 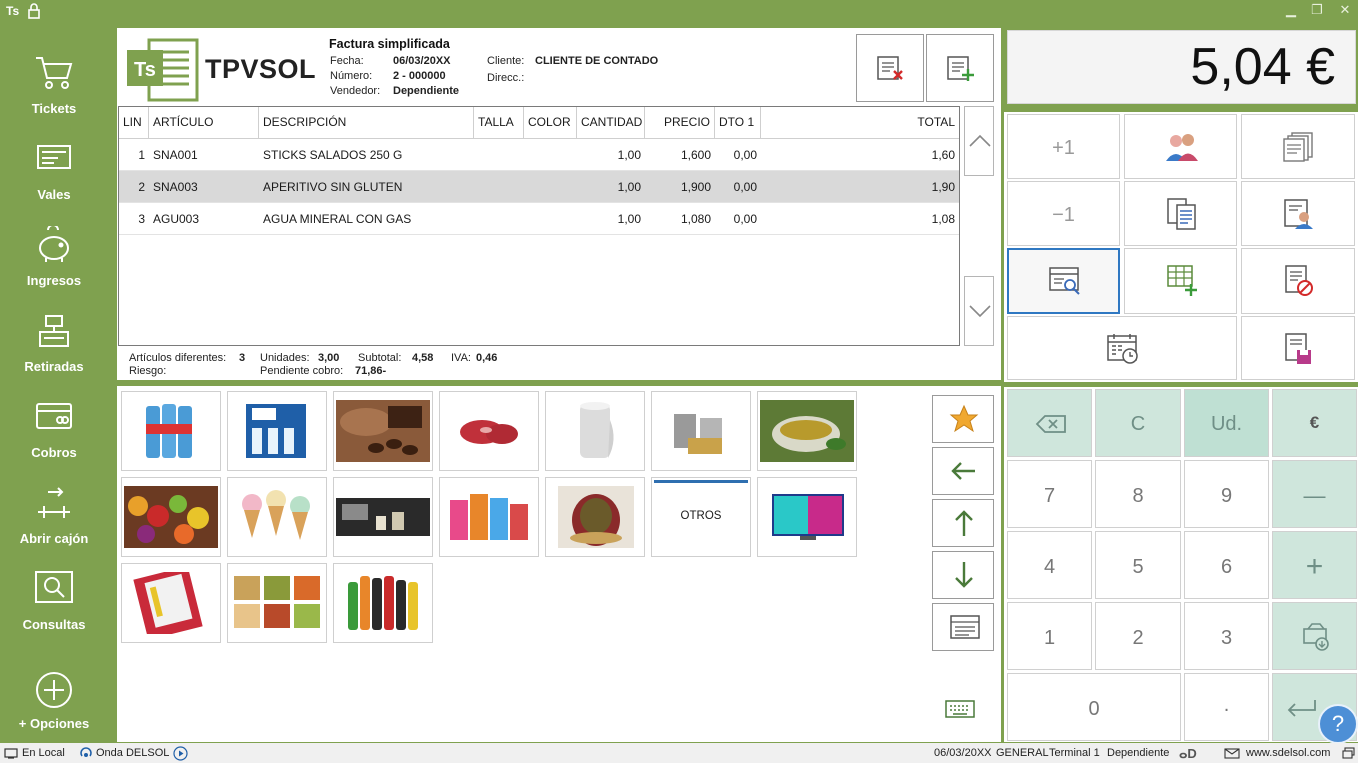 What do you see at coordinates (1226, 707) in the screenshot?
I see `decimal-key: .` at bounding box center [1226, 707].